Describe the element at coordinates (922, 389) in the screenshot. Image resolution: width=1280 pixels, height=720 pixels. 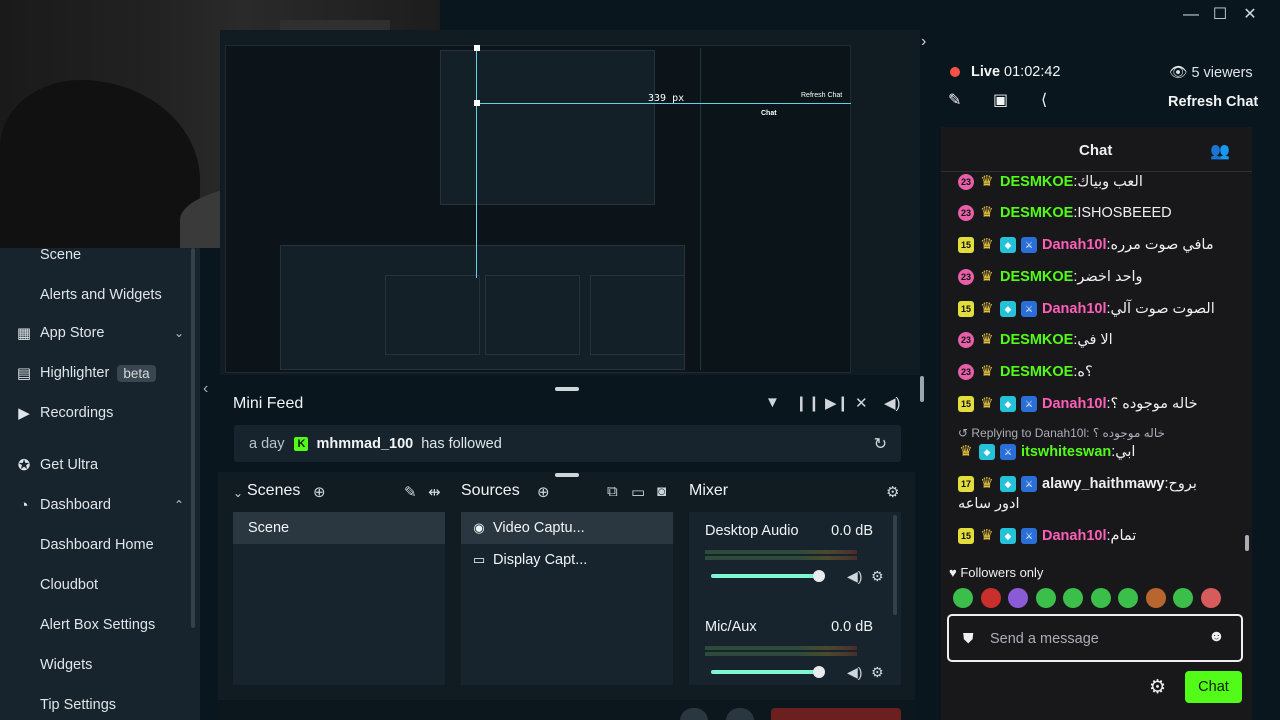
I see `preview-scrollbar` at that location.